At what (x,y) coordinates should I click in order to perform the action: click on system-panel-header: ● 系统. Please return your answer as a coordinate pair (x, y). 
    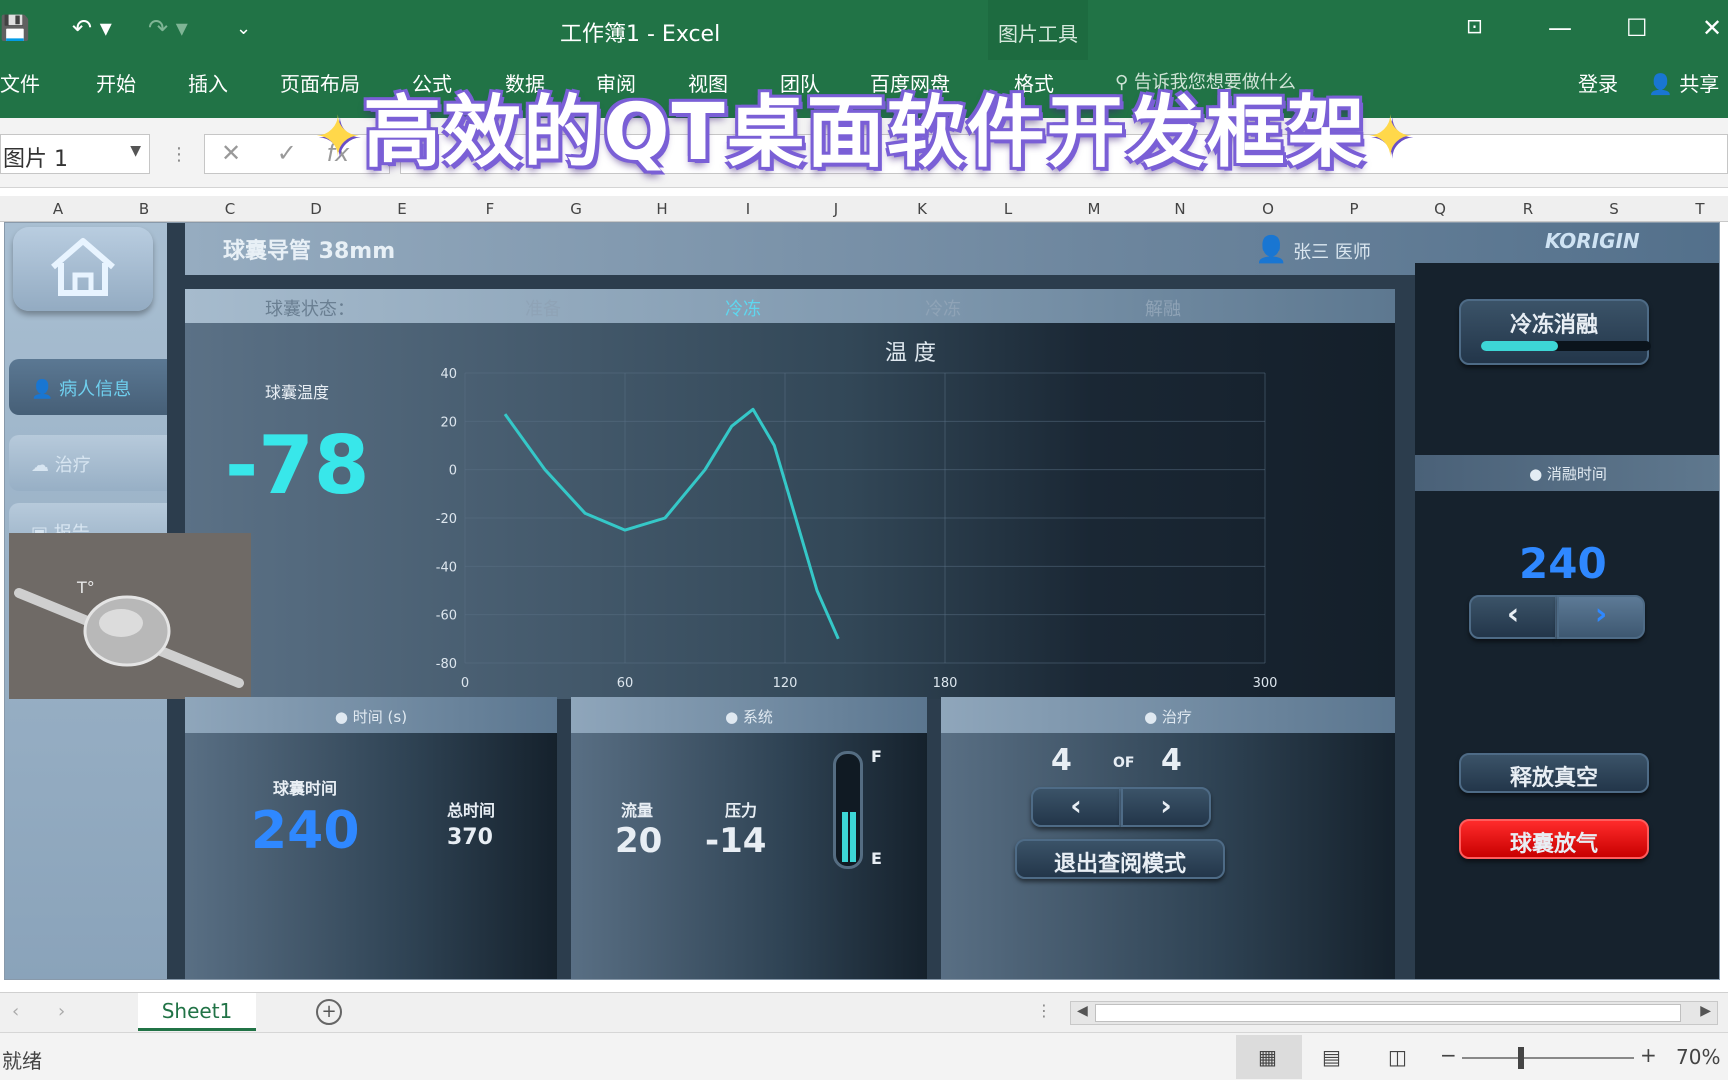
    Looking at the image, I should click on (749, 715).